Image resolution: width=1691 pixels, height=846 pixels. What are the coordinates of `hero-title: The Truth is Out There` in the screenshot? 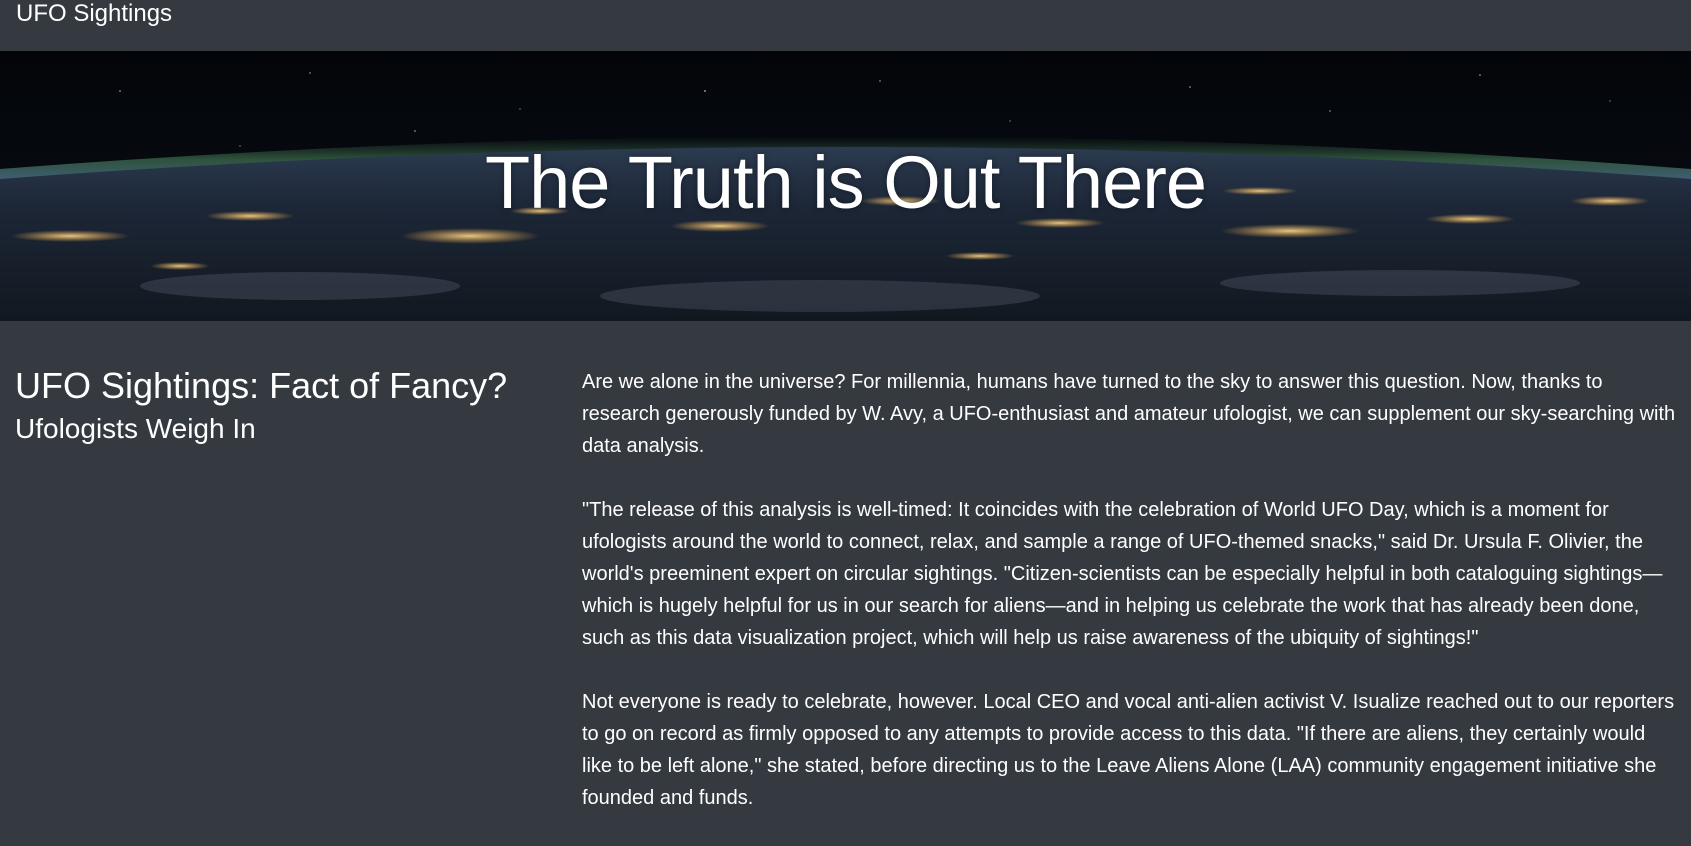 It's located at (845, 182).